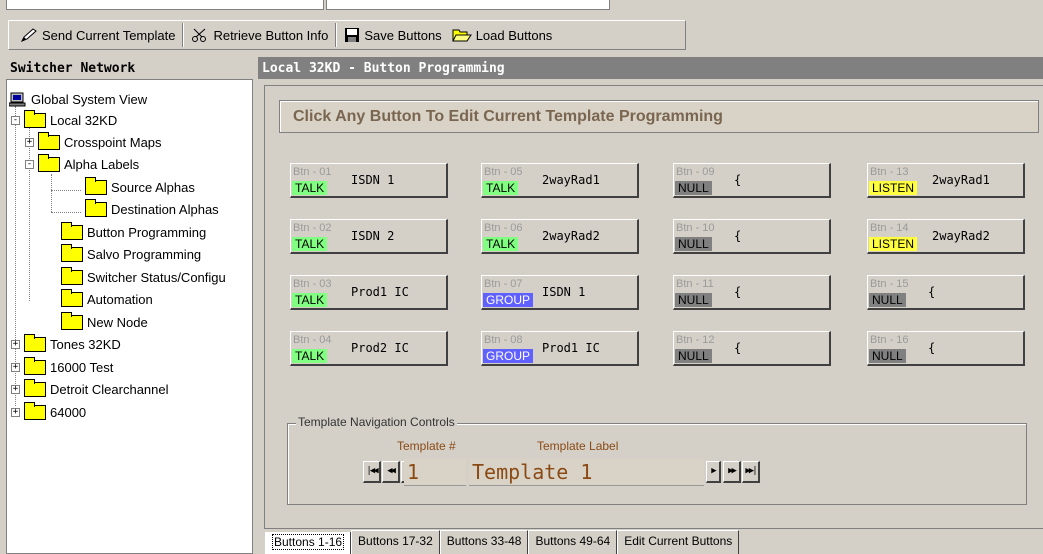 Image resolution: width=1043 pixels, height=554 pixels. I want to click on previous-page-button: ◀◀, so click(391, 472).